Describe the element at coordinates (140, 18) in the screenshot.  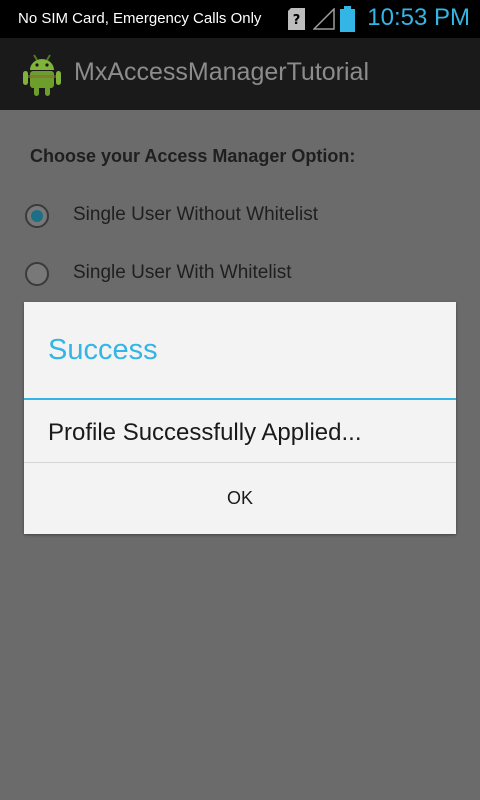
I see `carrier-text: No SIM Card, Emergency Calls Only` at that location.